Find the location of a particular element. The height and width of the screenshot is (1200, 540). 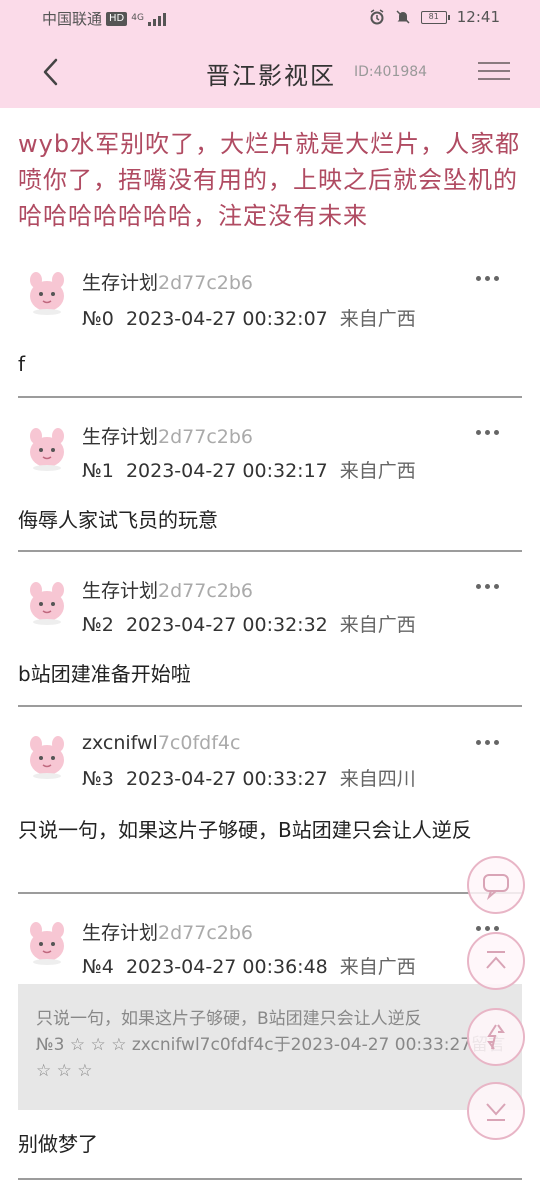

hamburger-icon is located at coordinates (494, 71).